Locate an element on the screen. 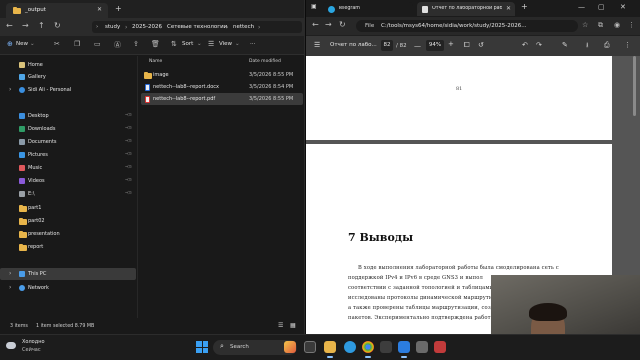 The image size is (640, 360). sidebar-item-desktop: Desktop 📌︎ is located at coordinates (68, 116).